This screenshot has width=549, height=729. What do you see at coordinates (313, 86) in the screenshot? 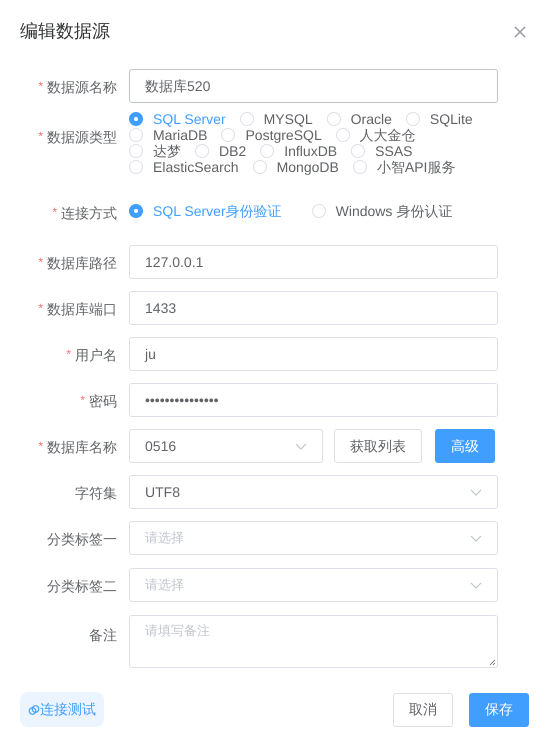
I see `input-field: 数据库520` at bounding box center [313, 86].